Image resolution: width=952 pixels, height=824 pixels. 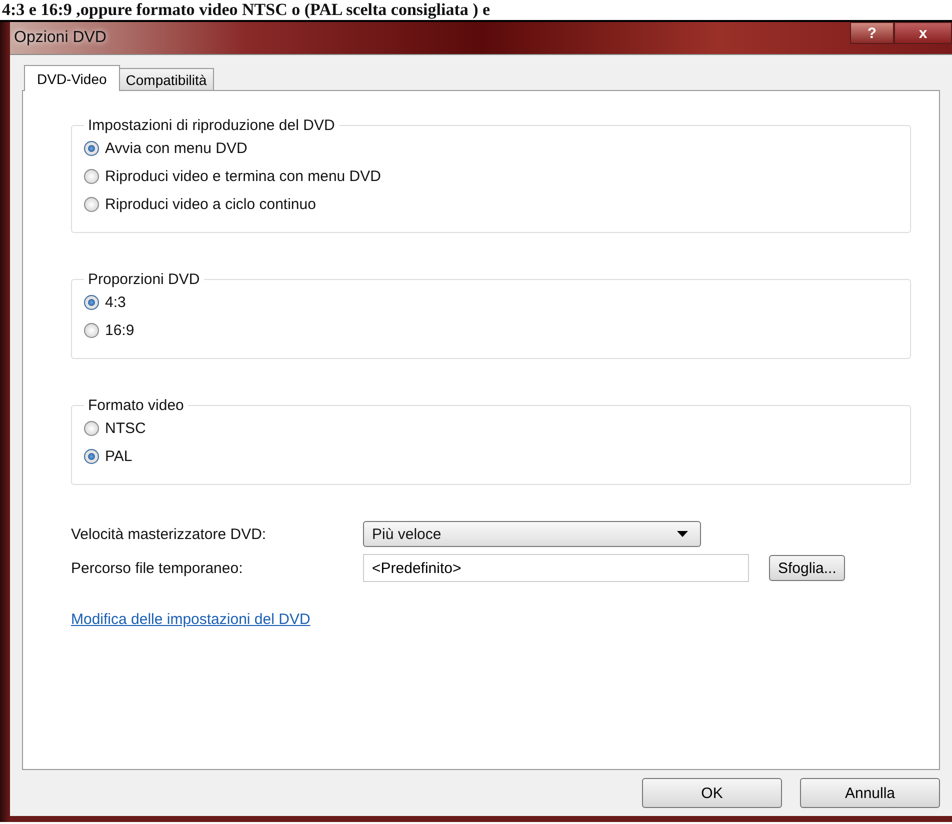 I want to click on radio-label: 4:3, so click(x=115, y=302).